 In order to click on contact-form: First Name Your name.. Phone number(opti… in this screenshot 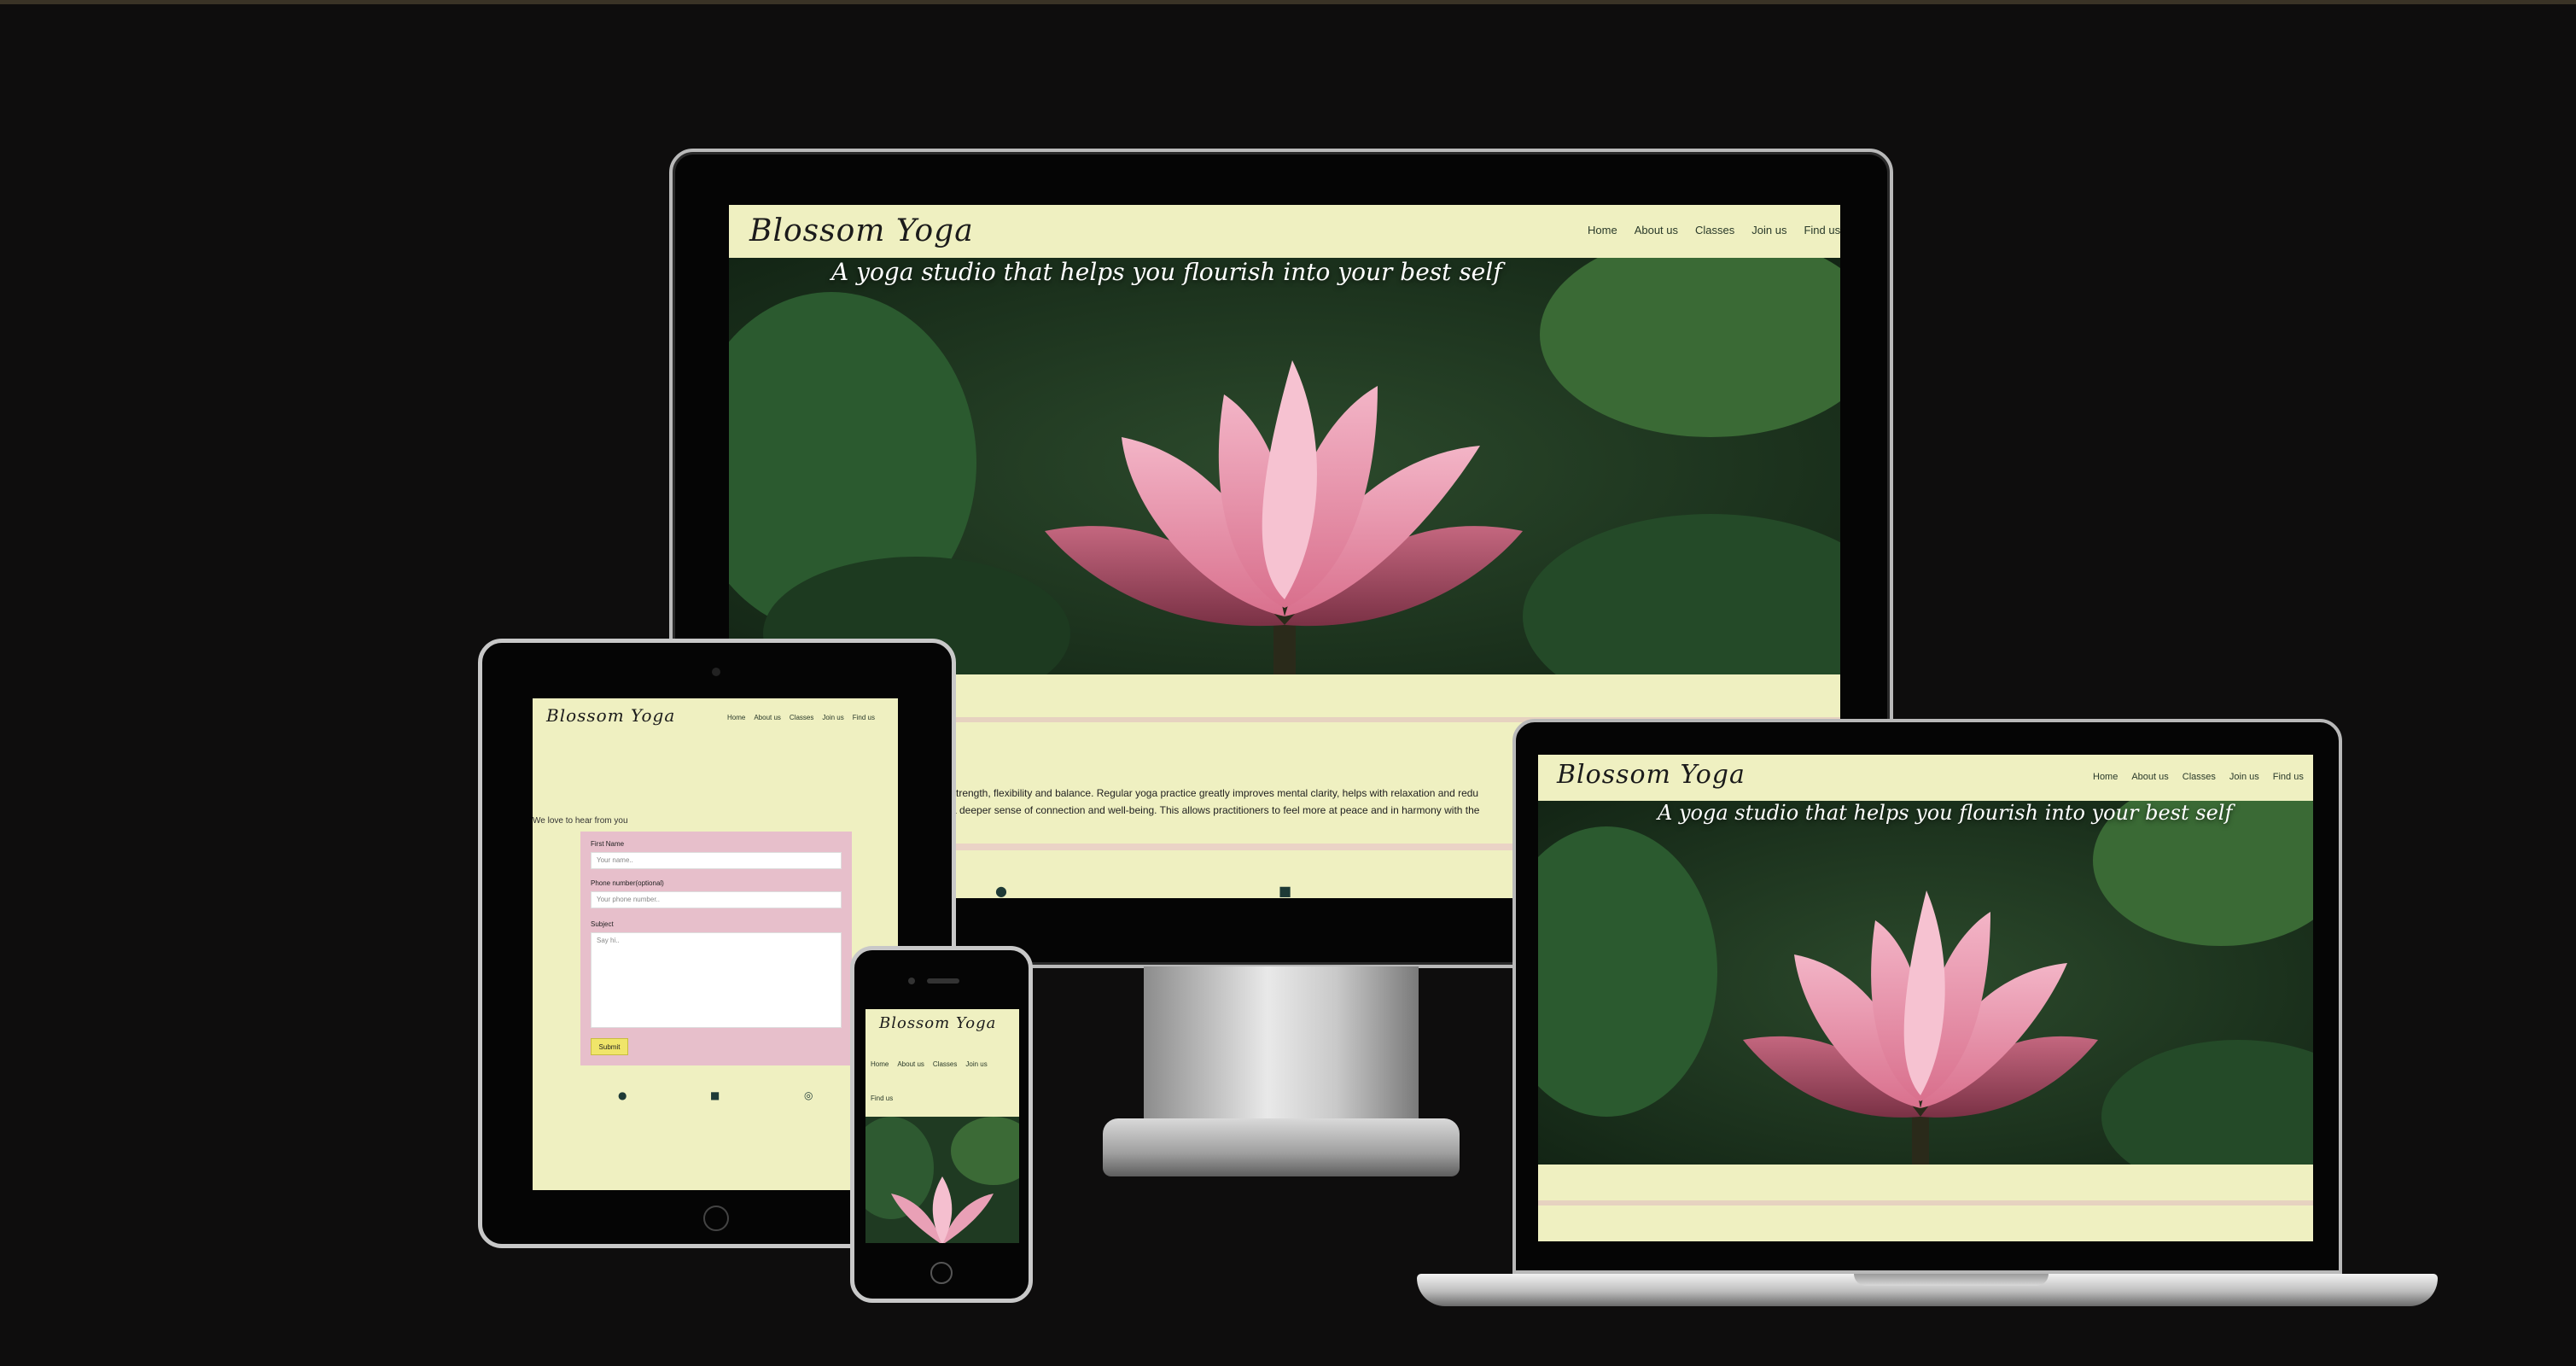, I will do `click(716, 949)`.